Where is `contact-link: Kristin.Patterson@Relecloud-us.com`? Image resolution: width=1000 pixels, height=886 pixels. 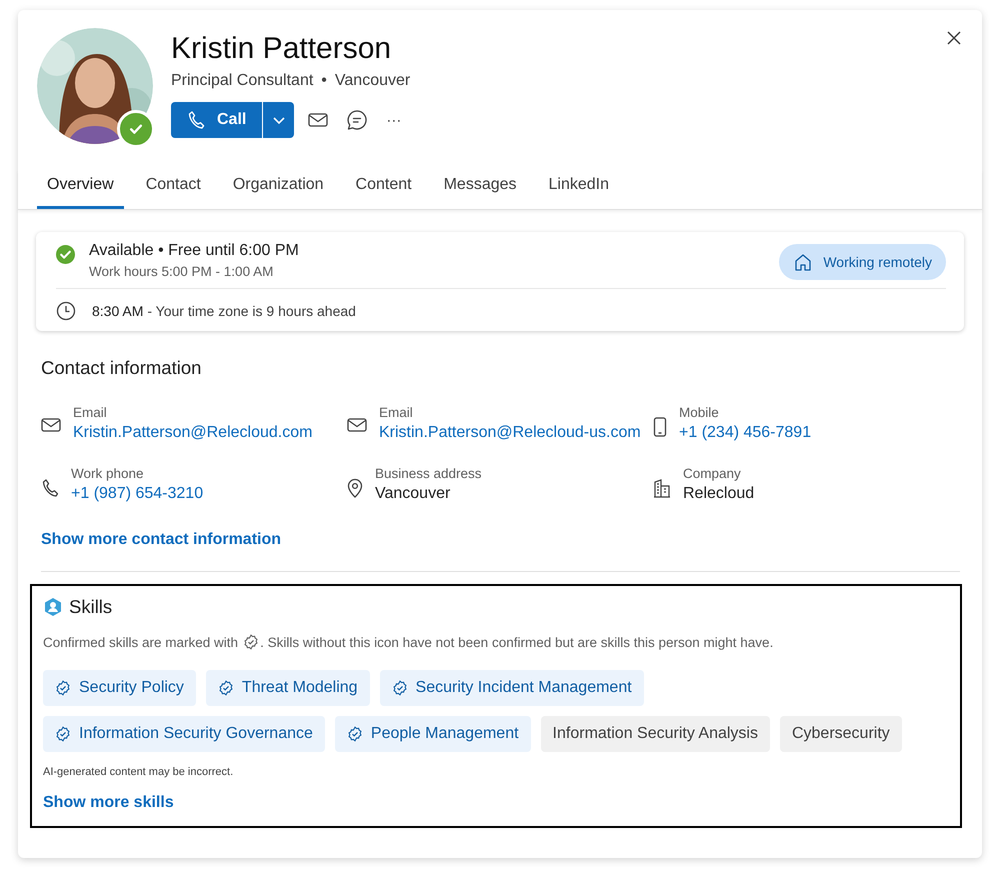 contact-link: Kristin.Patterson@Relecloud-us.com is located at coordinates (510, 433).